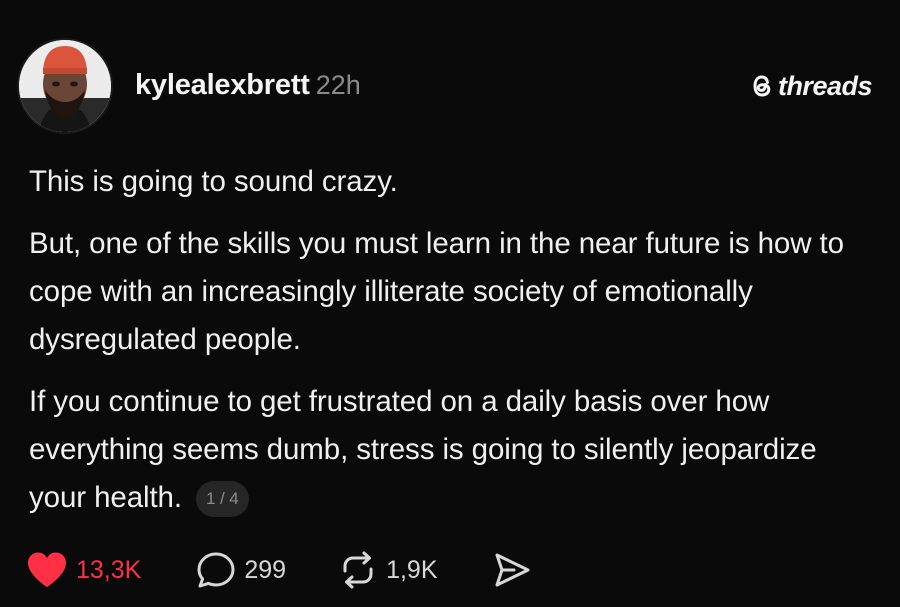 The image size is (900, 607). I want to click on threads-wordmark: threads, so click(825, 85).